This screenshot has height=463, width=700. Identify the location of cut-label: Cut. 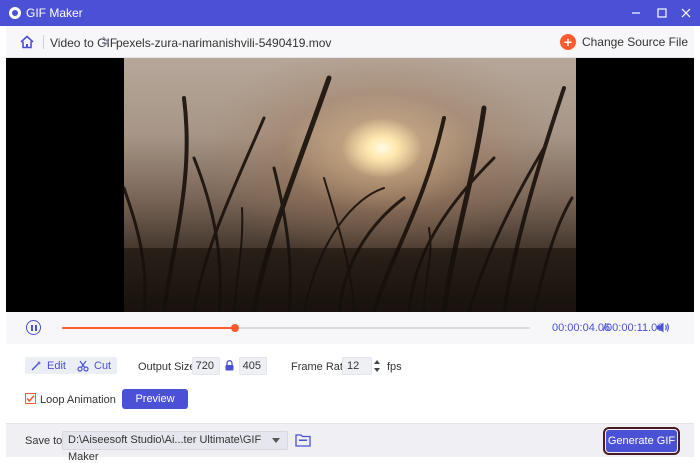
(103, 365).